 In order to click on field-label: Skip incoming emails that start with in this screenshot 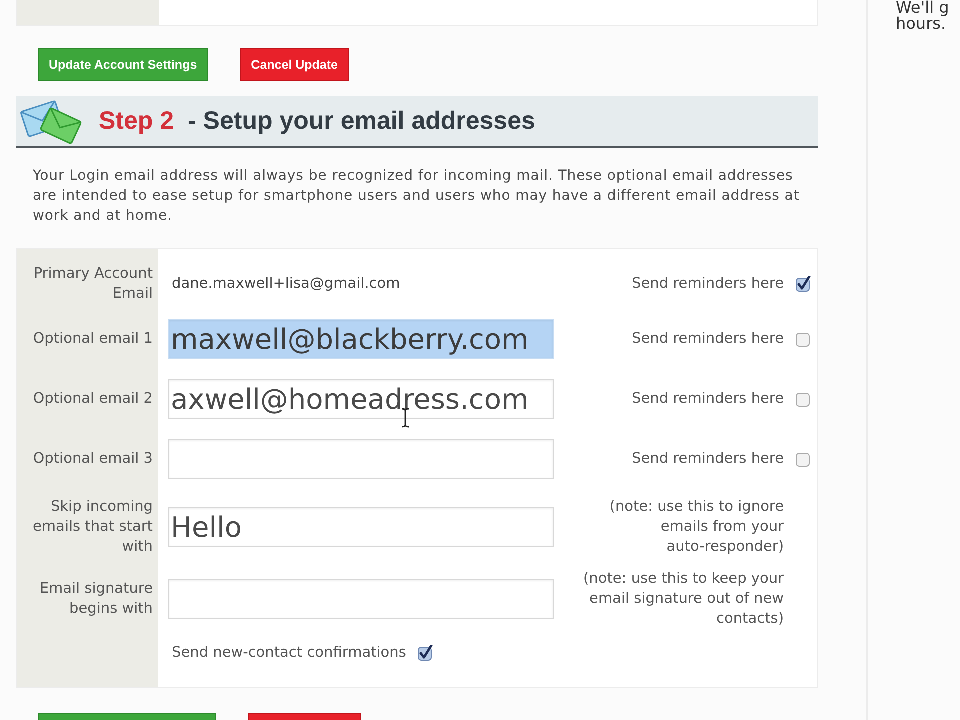, I will do `click(92, 527)`.